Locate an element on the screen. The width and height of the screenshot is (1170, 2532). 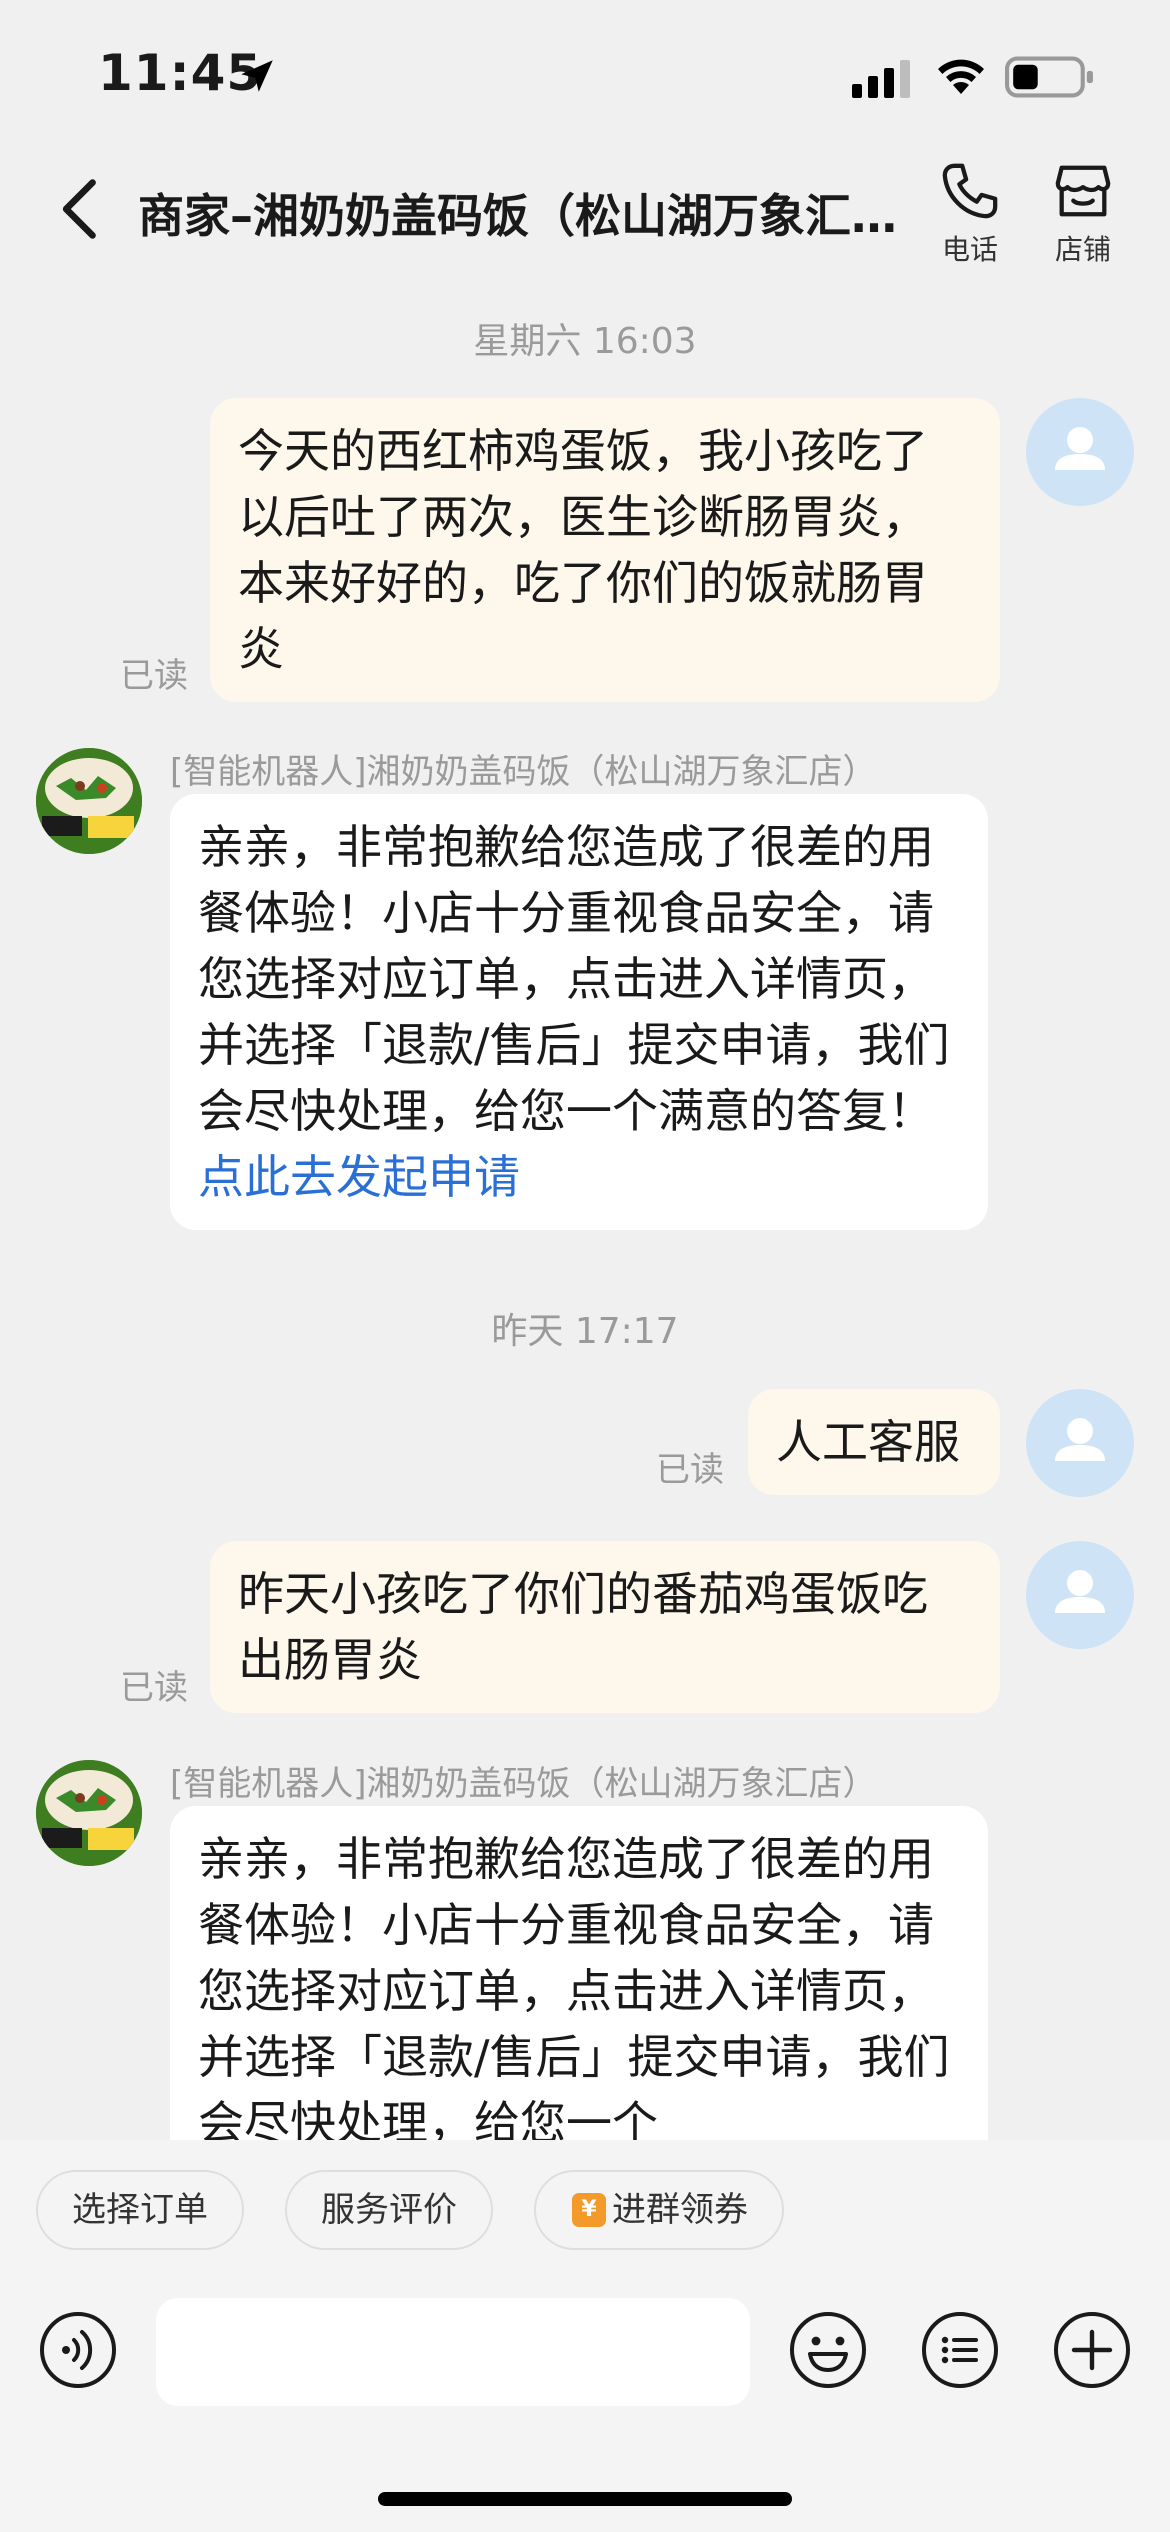
store-label: 店铺 is located at coordinates (1082, 249).